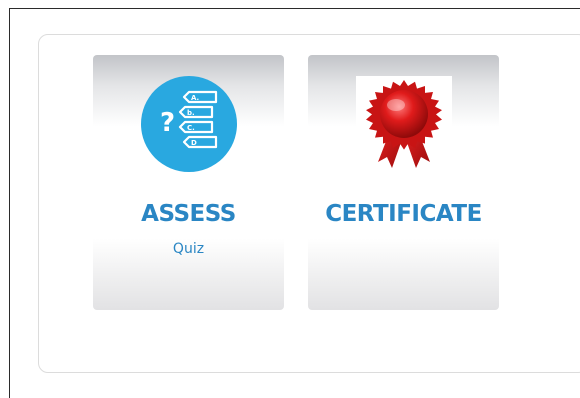 This screenshot has height=398, width=580. I want to click on quiz-question-mark: ?, so click(167, 123).